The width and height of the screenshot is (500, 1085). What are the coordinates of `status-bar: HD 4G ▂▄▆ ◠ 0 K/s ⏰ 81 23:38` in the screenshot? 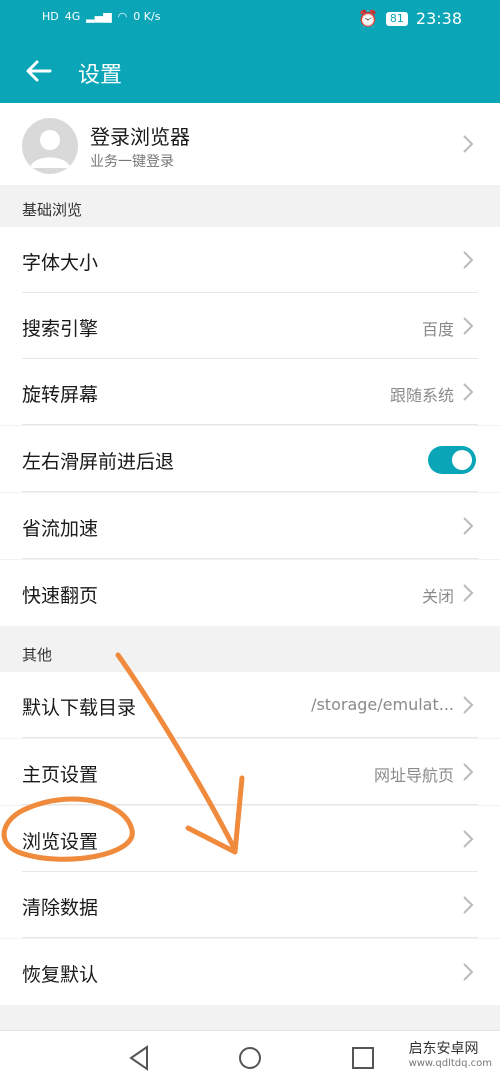 It's located at (250, 20).